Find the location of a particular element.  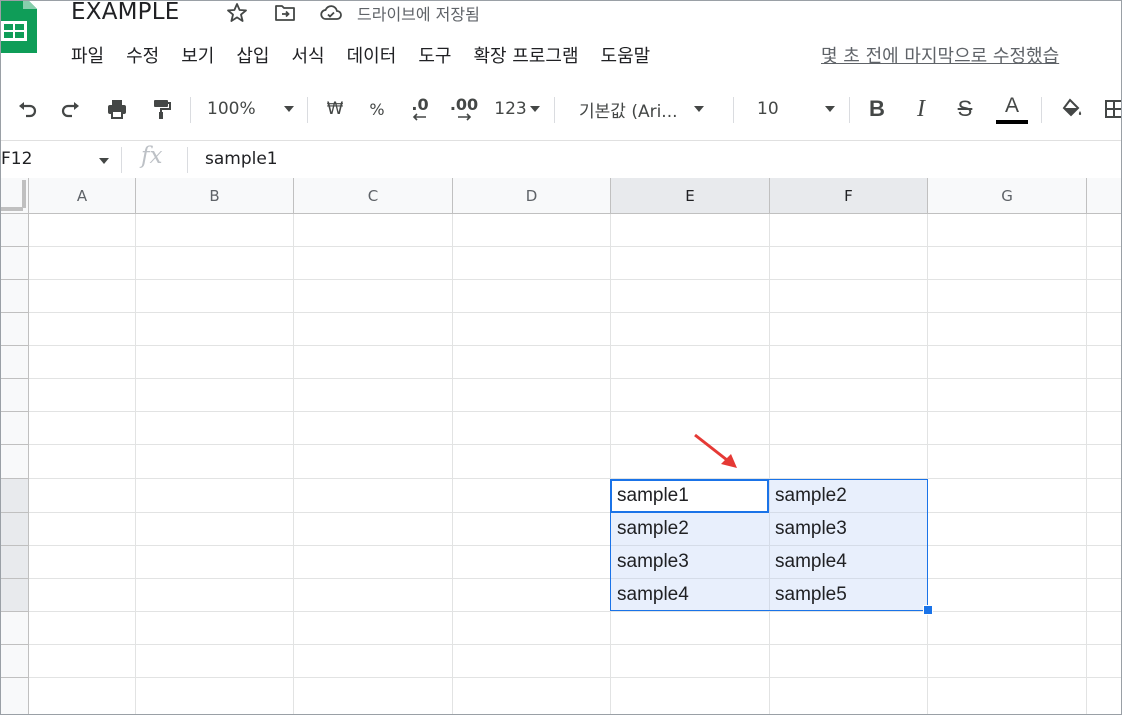

currency-format-button: ₩ is located at coordinates (335, 109).